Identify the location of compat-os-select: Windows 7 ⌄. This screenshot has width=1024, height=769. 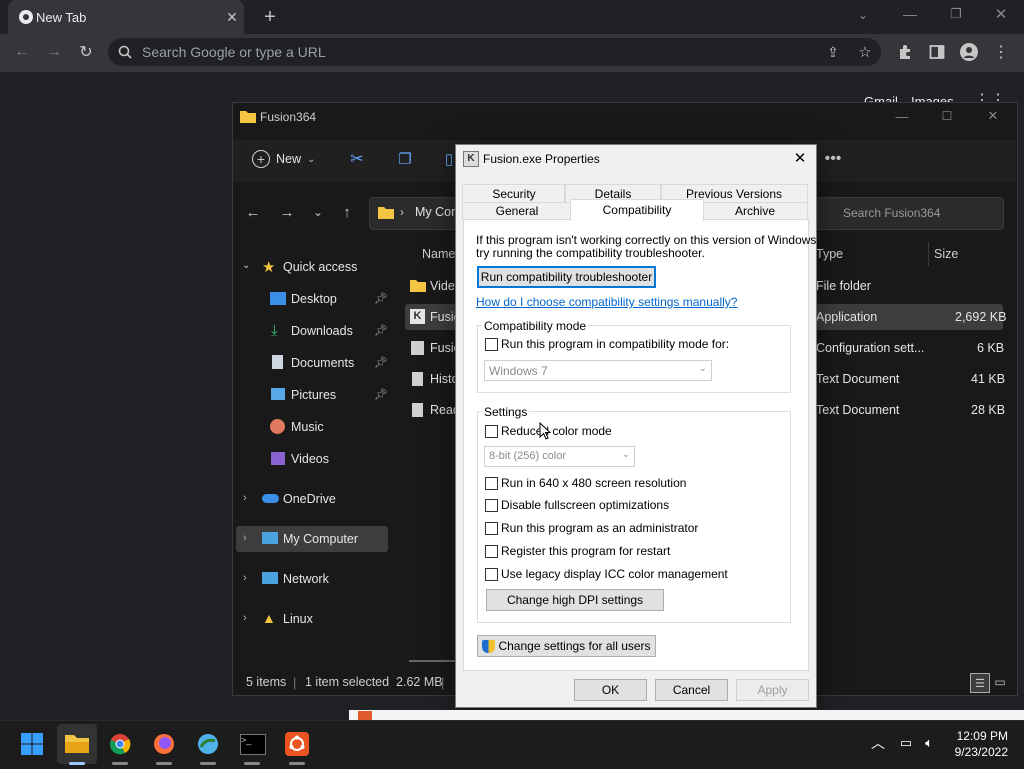
(598, 370).